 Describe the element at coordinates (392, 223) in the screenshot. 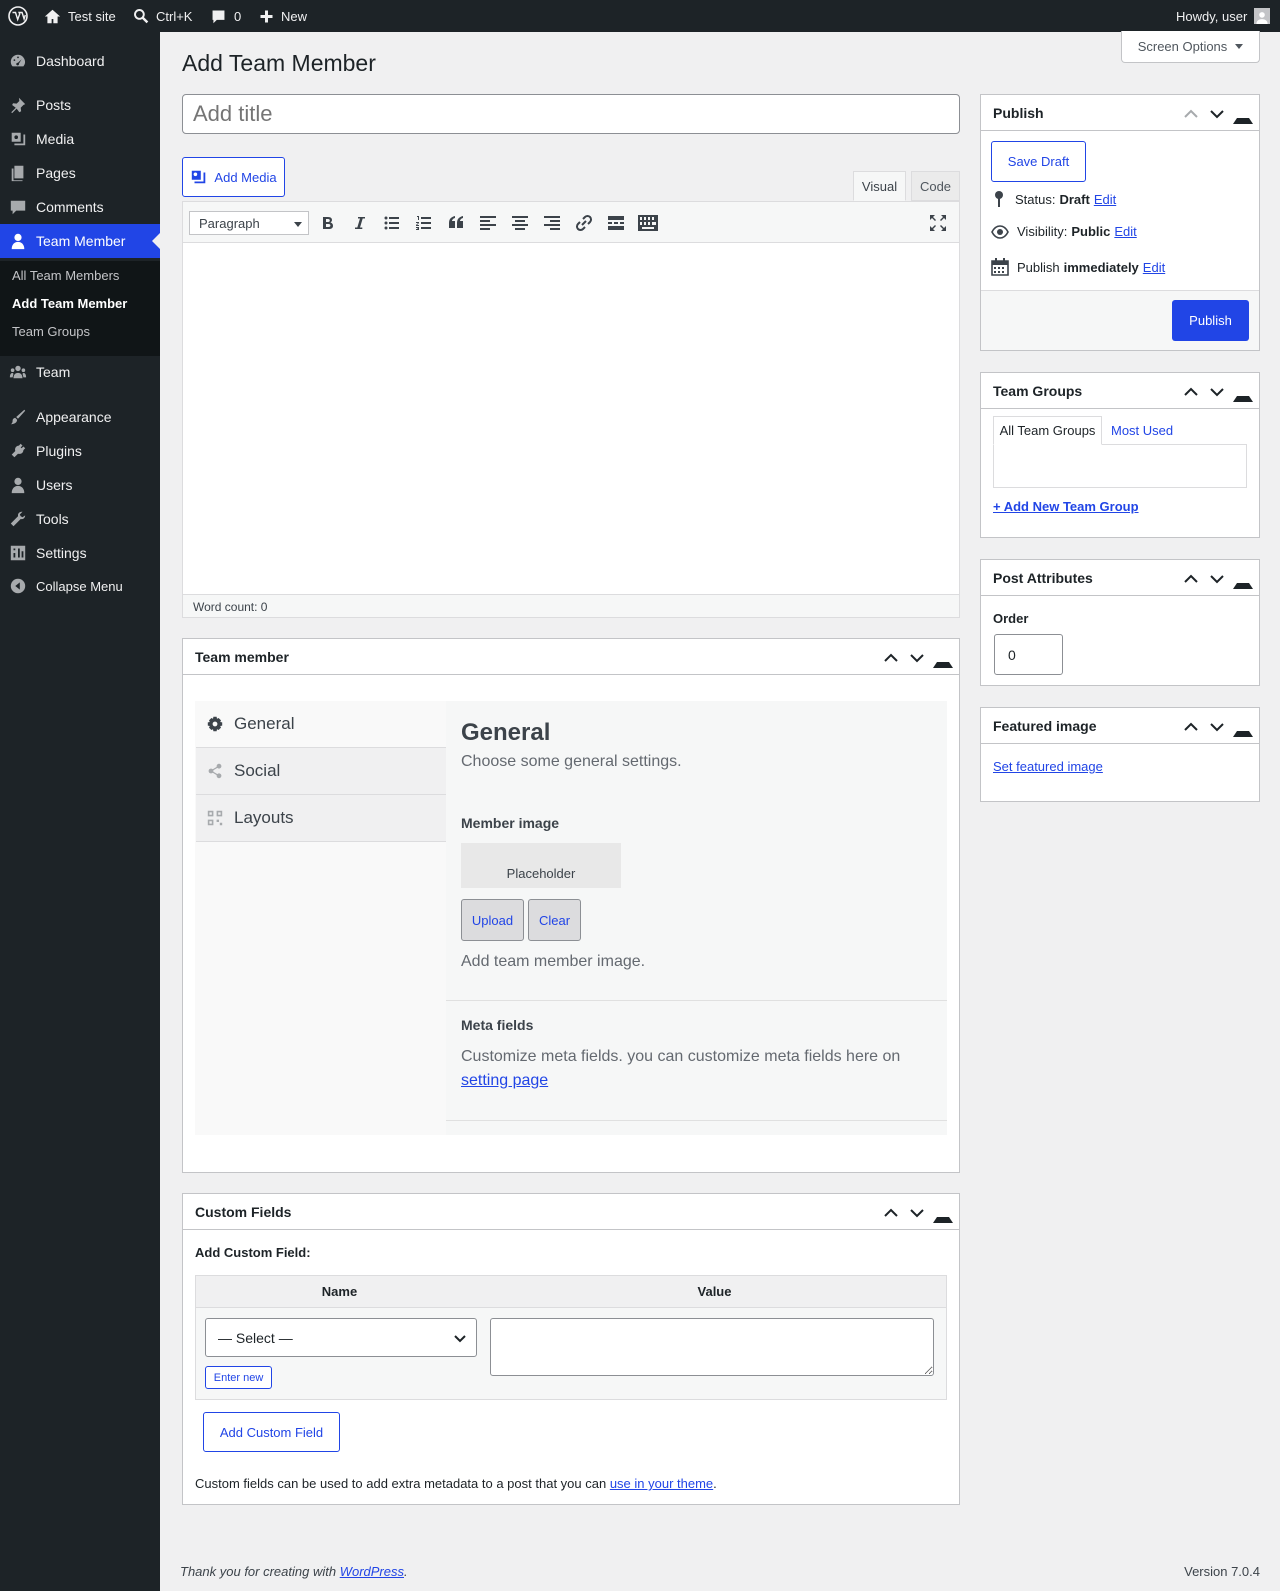

I see `bullet-list-icon` at that location.